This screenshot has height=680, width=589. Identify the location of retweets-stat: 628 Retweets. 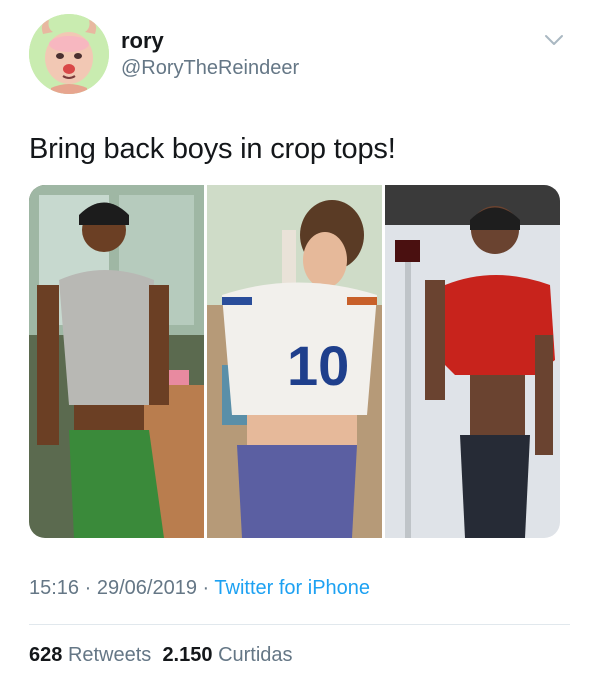
(90, 655).